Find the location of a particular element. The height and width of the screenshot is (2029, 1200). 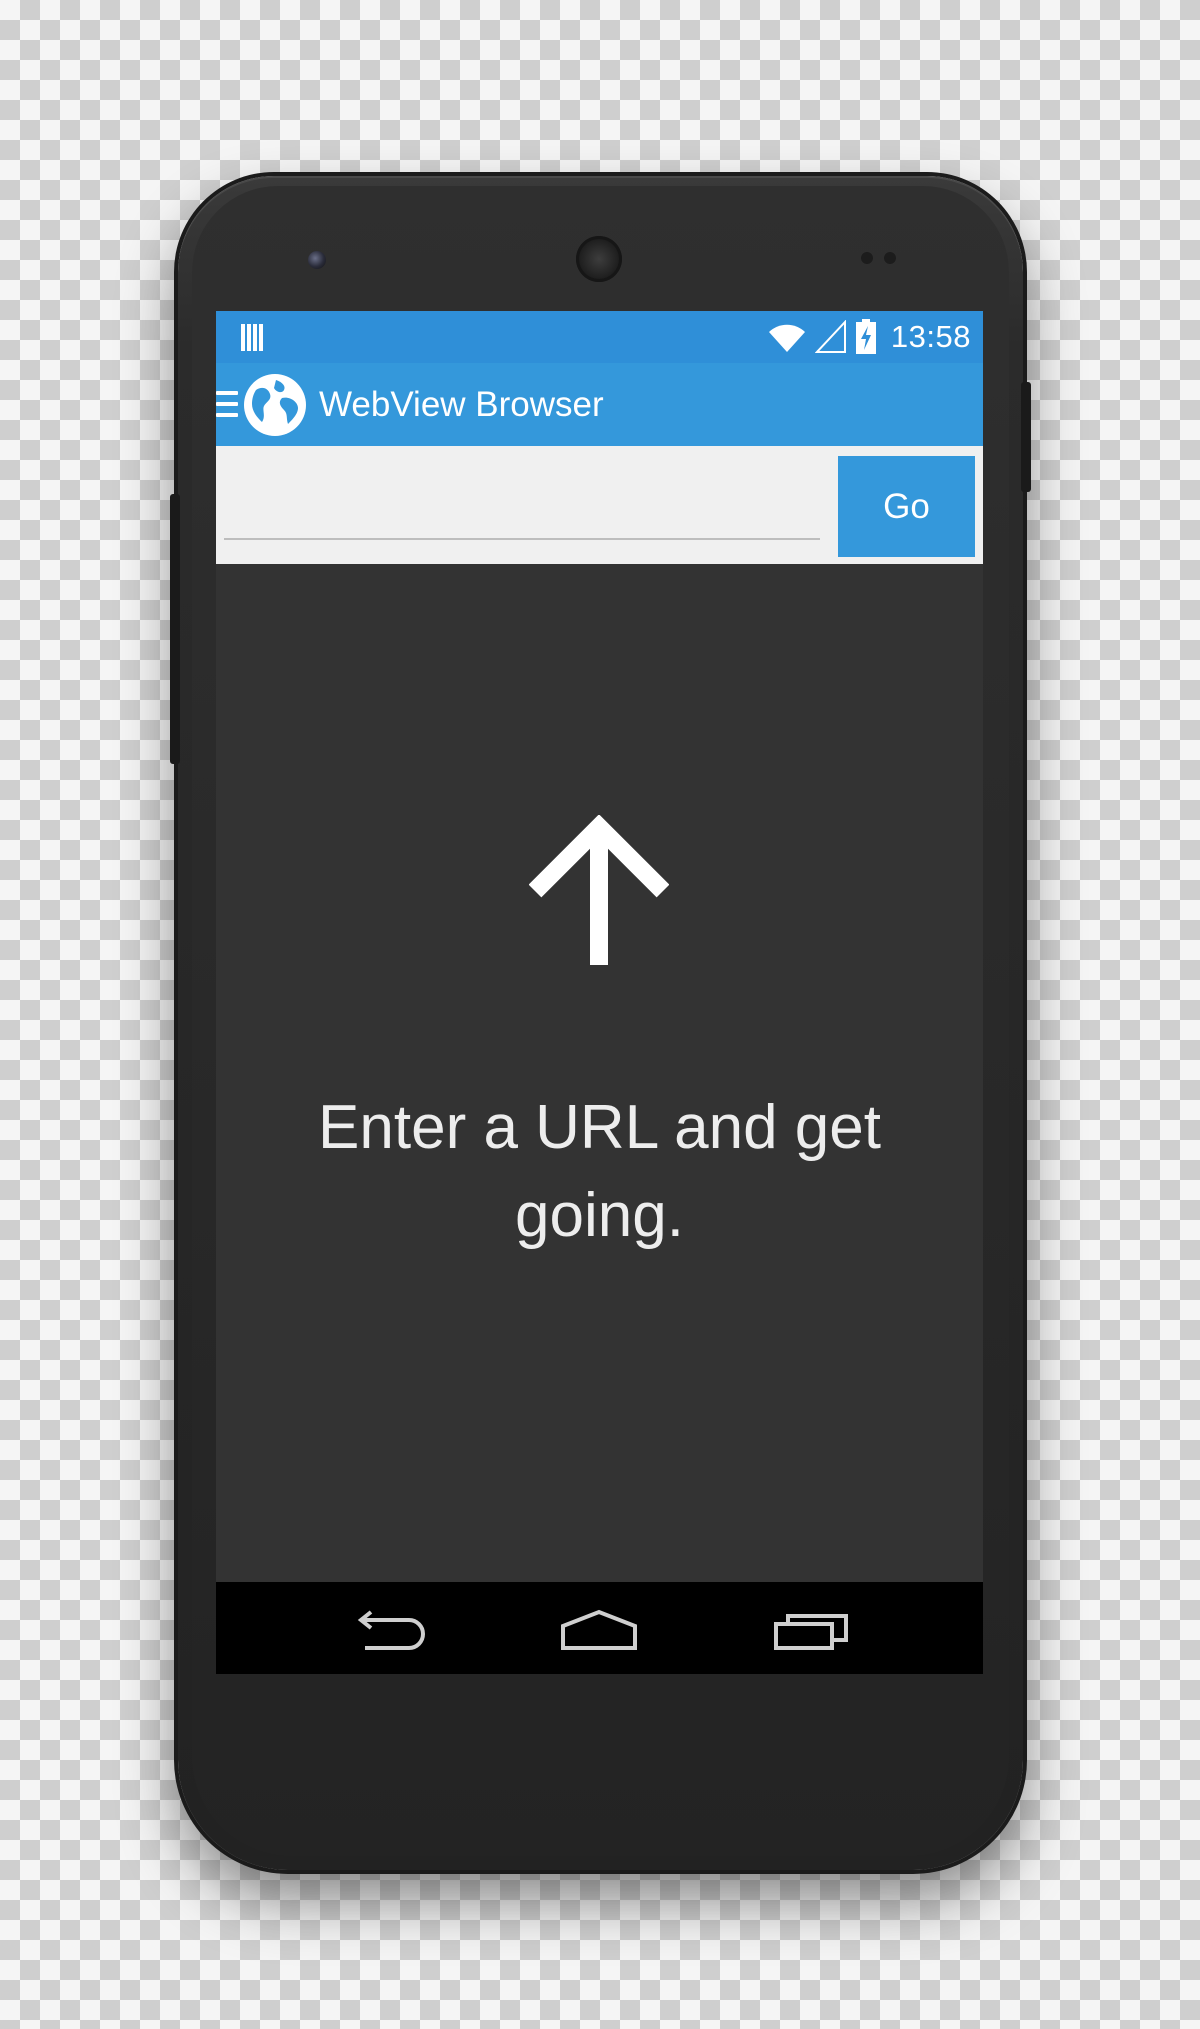

power-key is located at coordinates (1026, 437).